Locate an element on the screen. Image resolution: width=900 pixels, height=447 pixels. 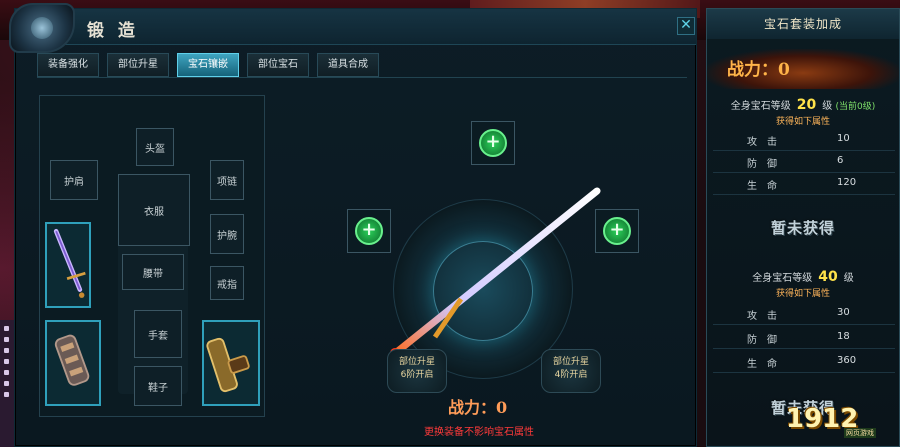
locked-gem-slot-right: 部位升星 4阶开启 is located at coordinates (571, 371).